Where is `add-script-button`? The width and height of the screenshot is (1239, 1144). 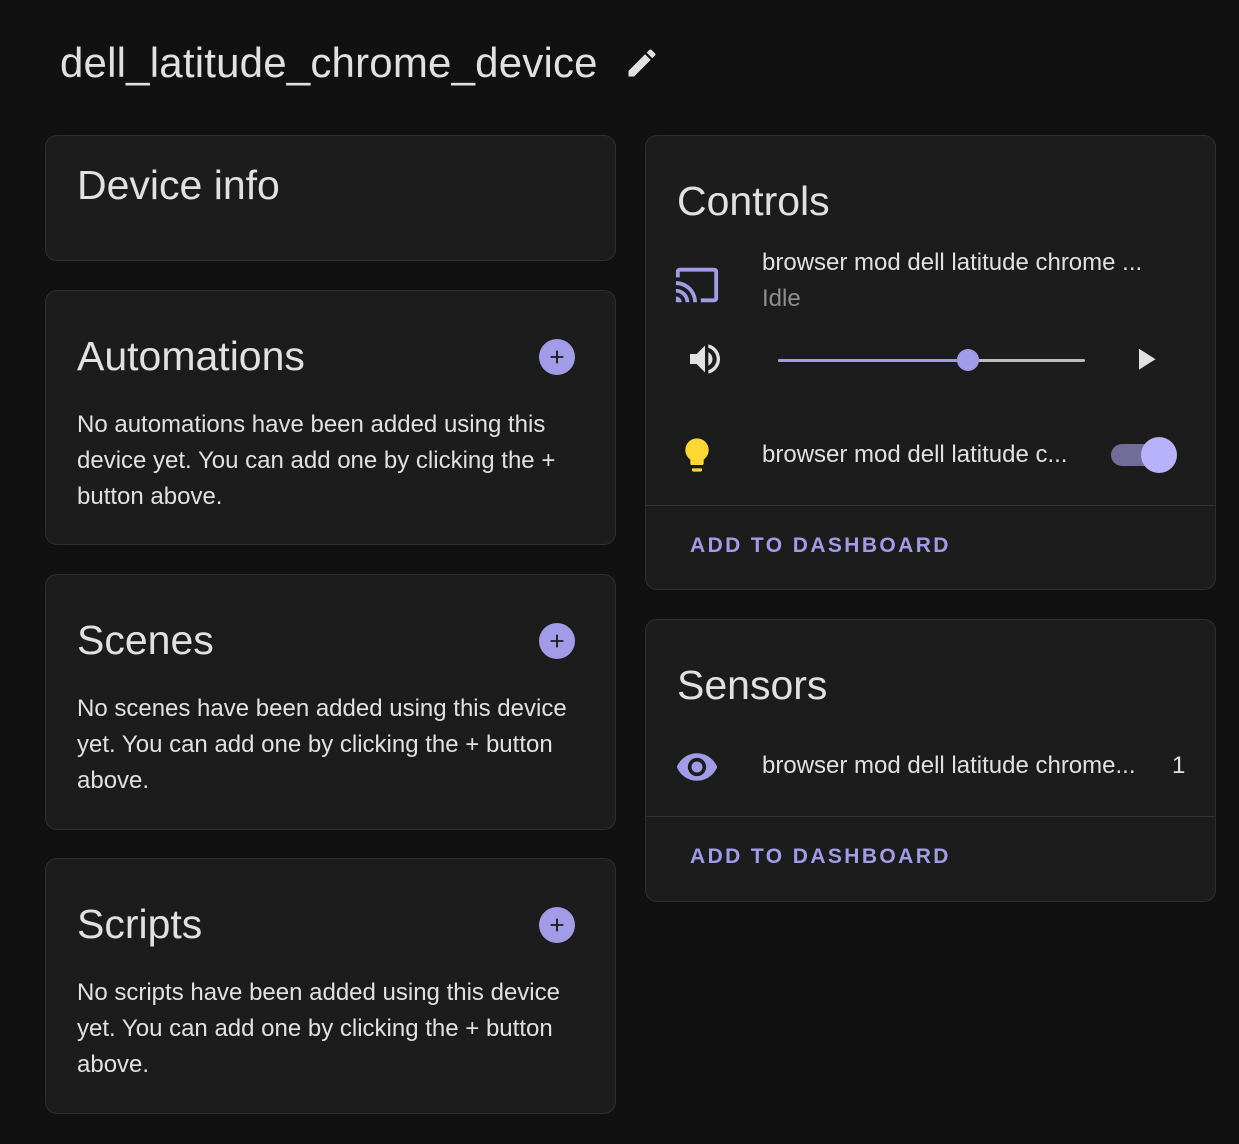
add-script-button is located at coordinates (557, 925).